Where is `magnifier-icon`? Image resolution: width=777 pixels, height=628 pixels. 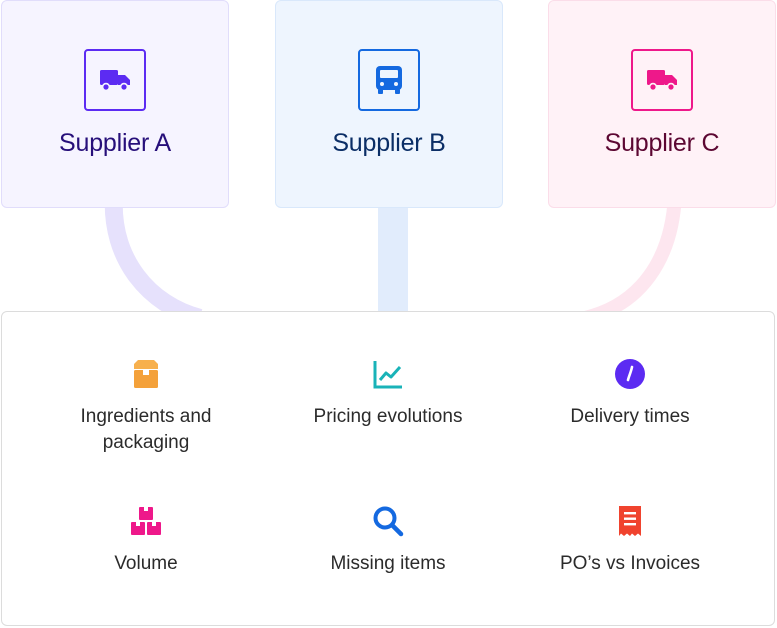
magnifier-icon is located at coordinates (388, 521).